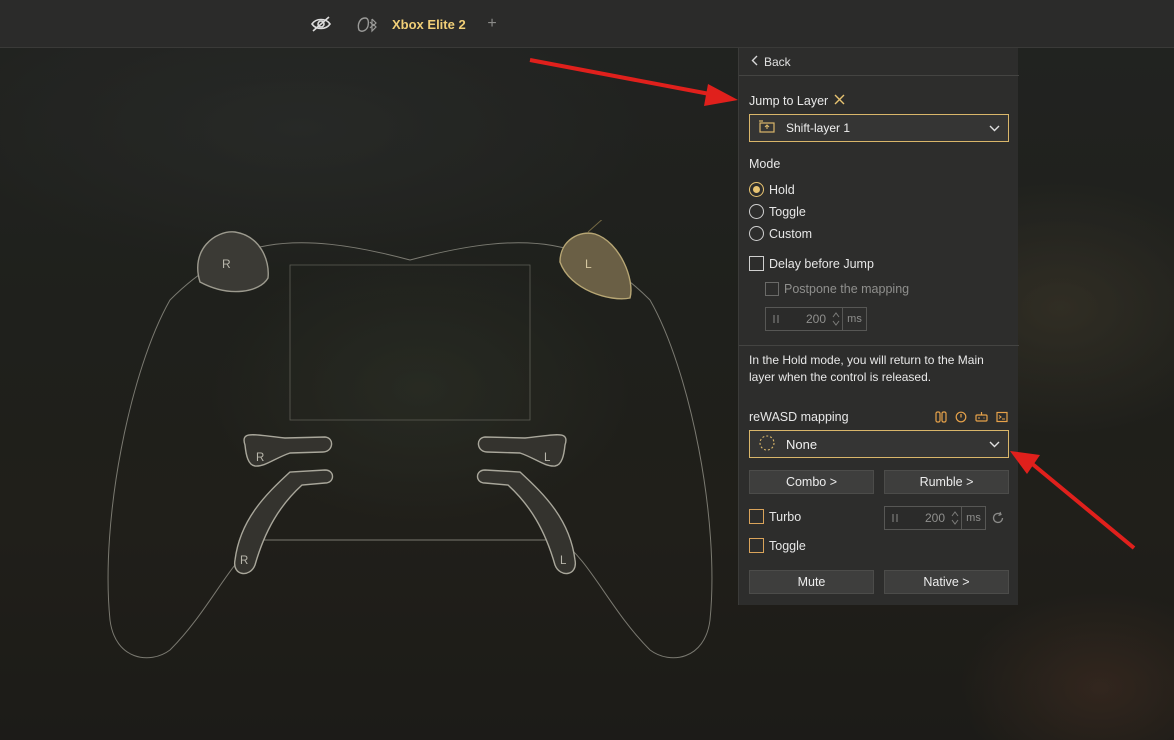  What do you see at coordinates (787, 545) in the screenshot?
I see `toggle-label: Toggle` at bounding box center [787, 545].